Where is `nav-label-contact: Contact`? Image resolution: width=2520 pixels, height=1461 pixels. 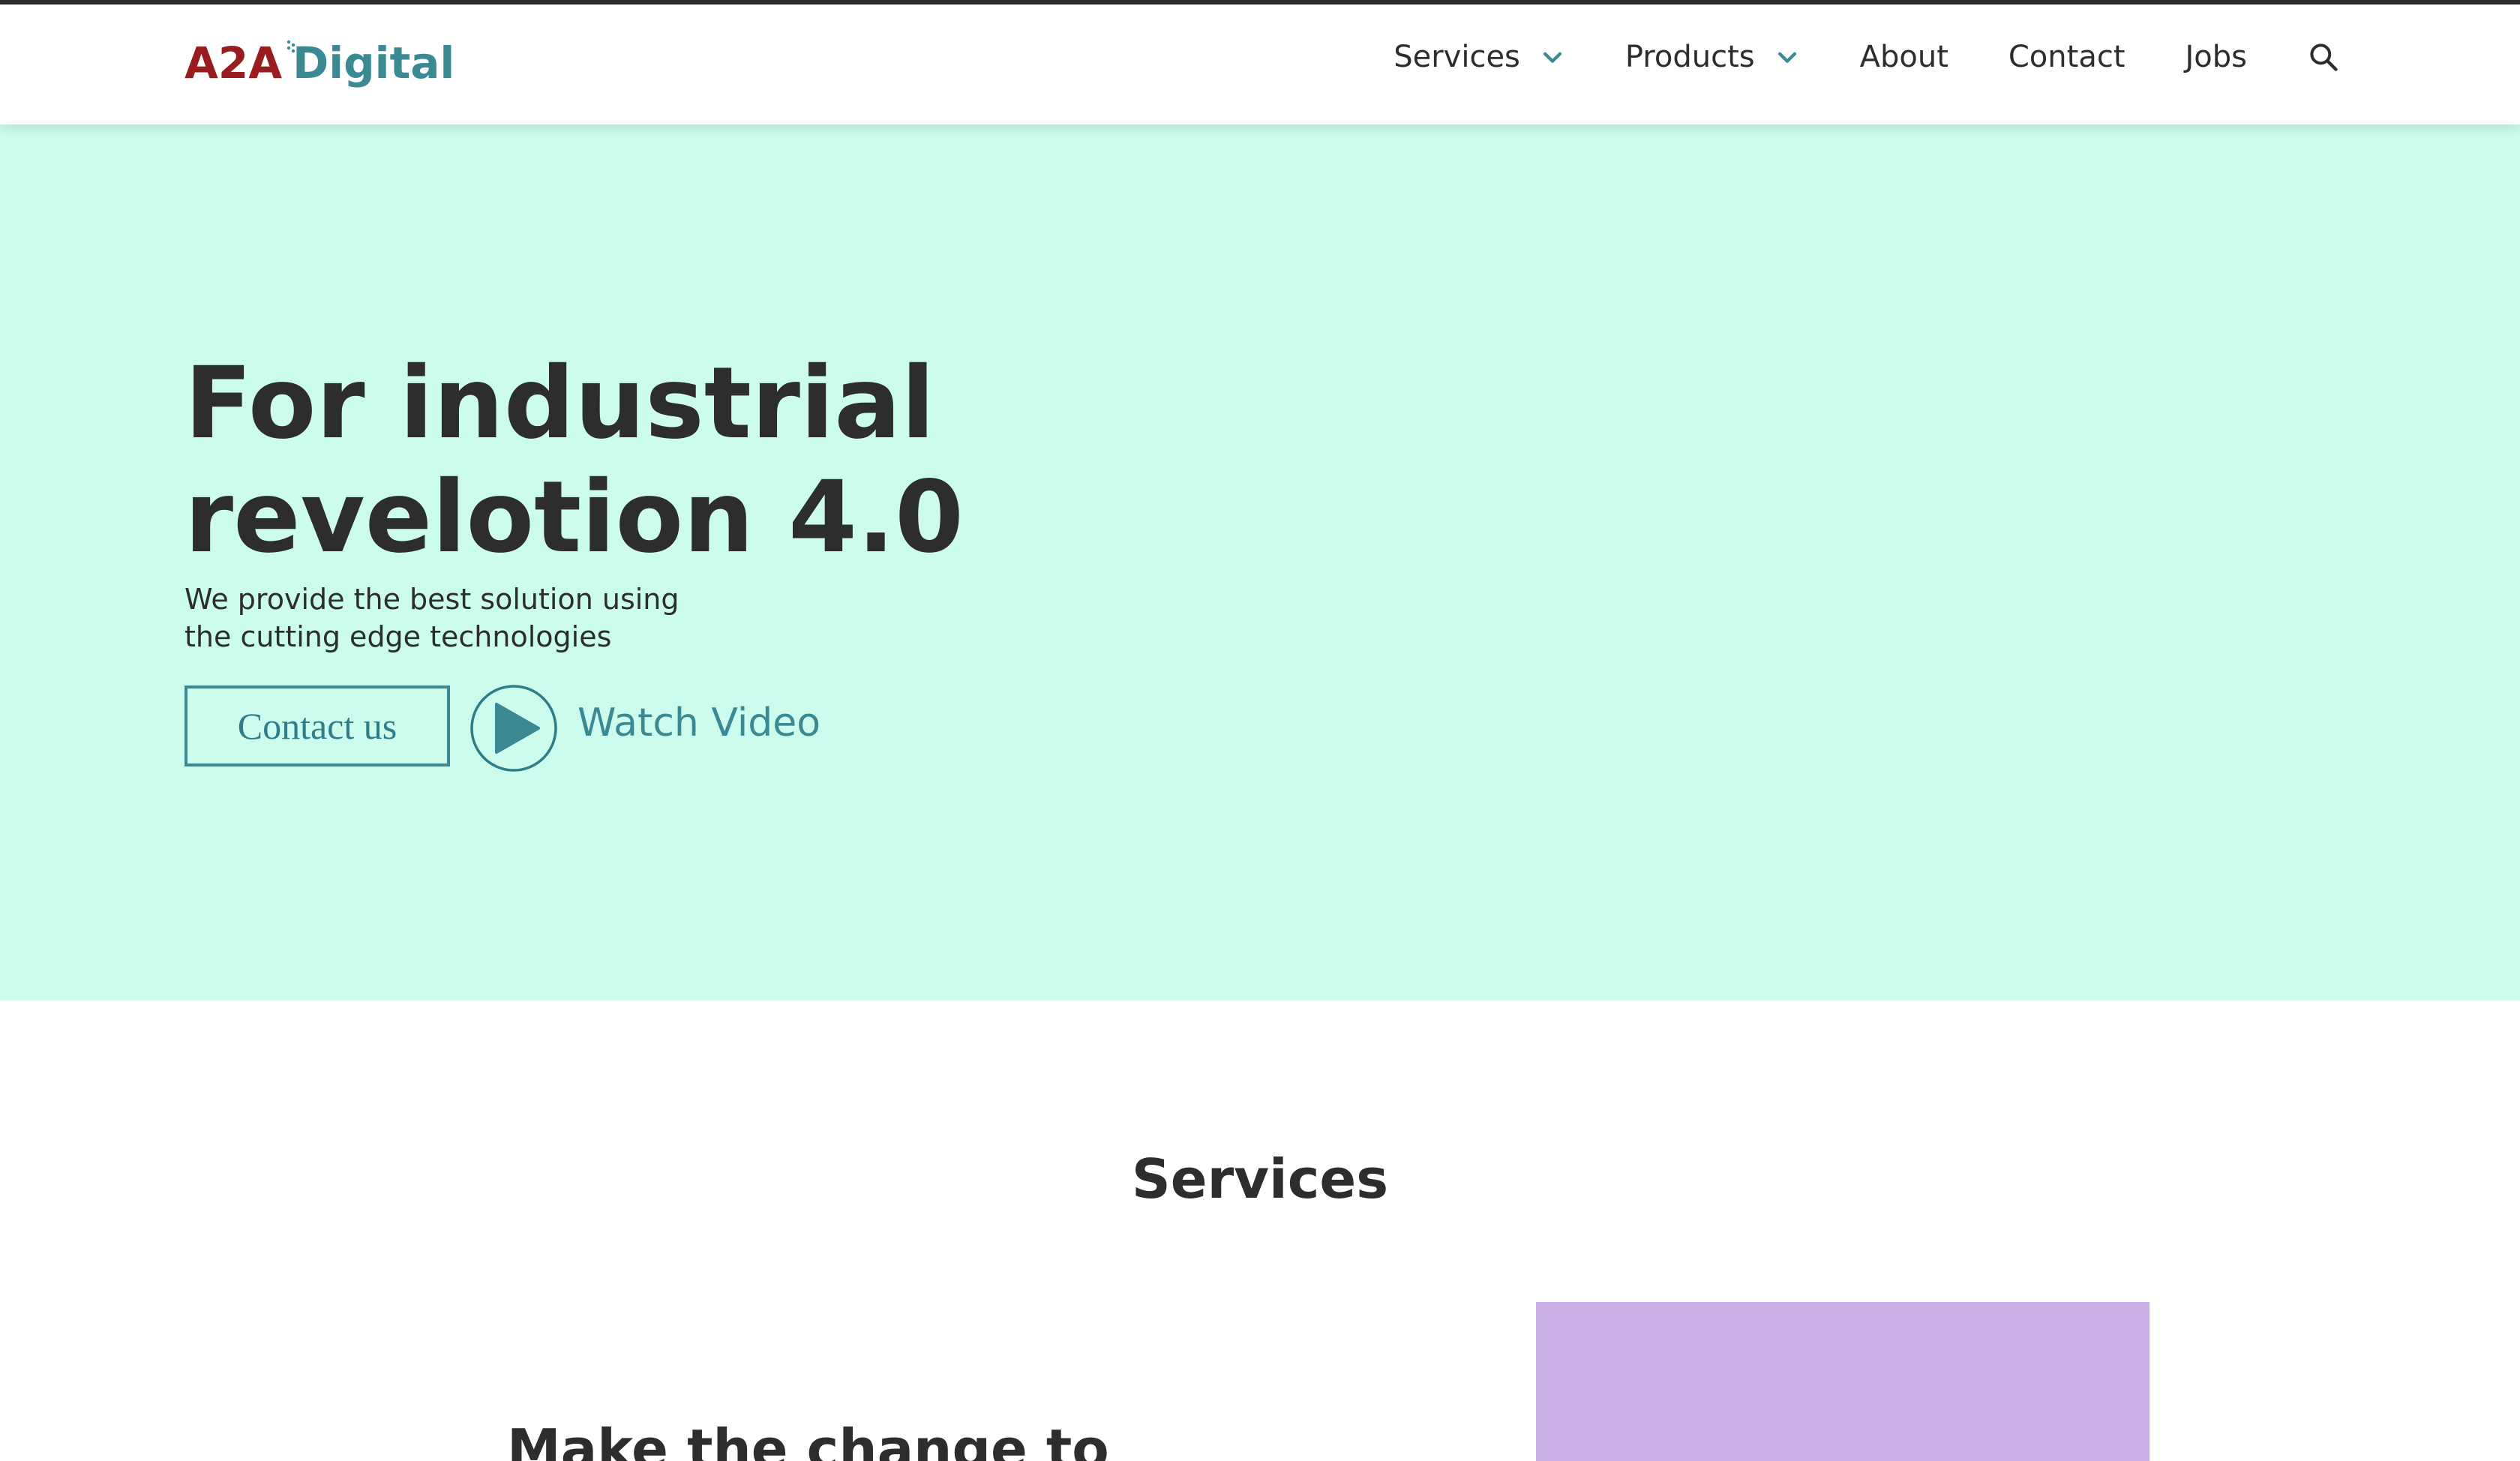
nav-label-contact: Contact is located at coordinates (2067, 57).